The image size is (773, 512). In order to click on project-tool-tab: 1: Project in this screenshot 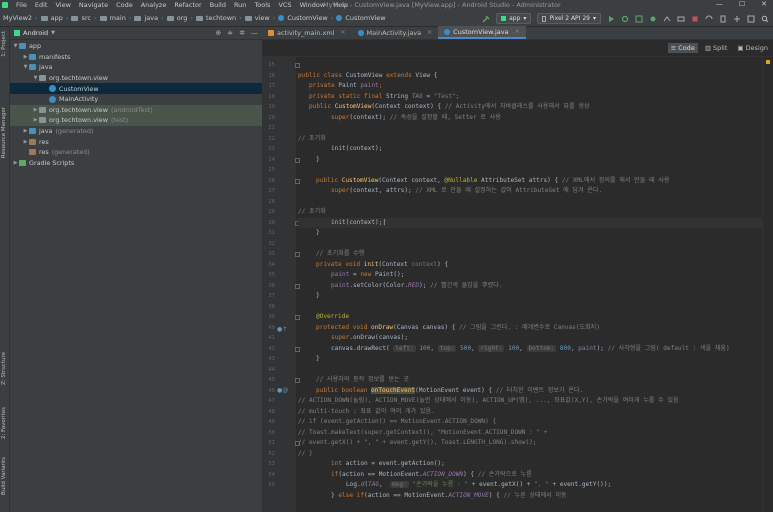, I will do `click(4, 44)`.